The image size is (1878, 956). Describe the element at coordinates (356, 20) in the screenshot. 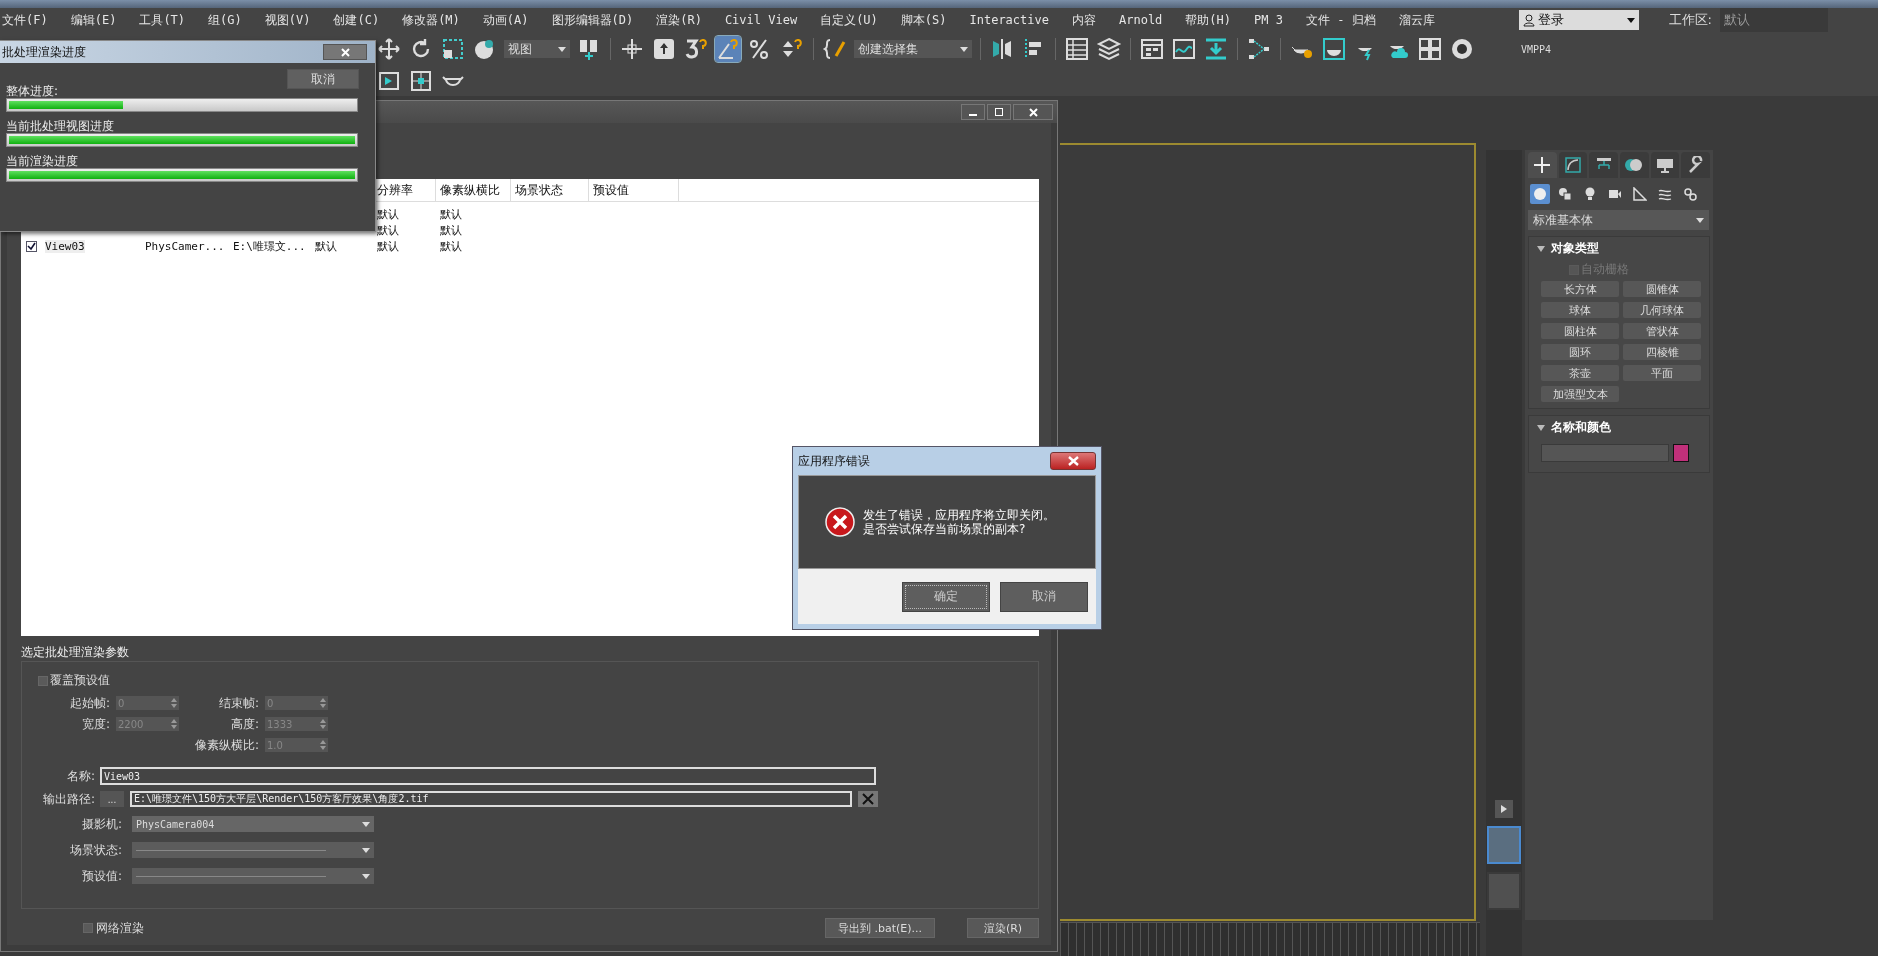

I see `menu-item: 创建(C)` at that location.